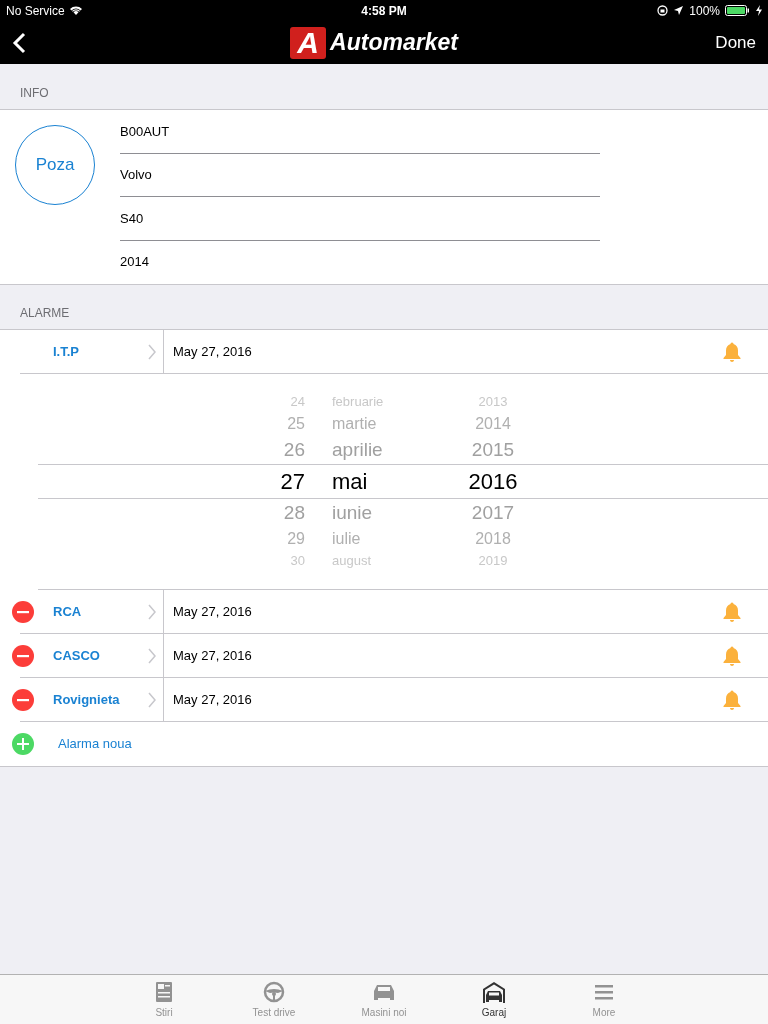 The image size is (768, 1024). I want to click on input-field: 2014, so click(360, 262).